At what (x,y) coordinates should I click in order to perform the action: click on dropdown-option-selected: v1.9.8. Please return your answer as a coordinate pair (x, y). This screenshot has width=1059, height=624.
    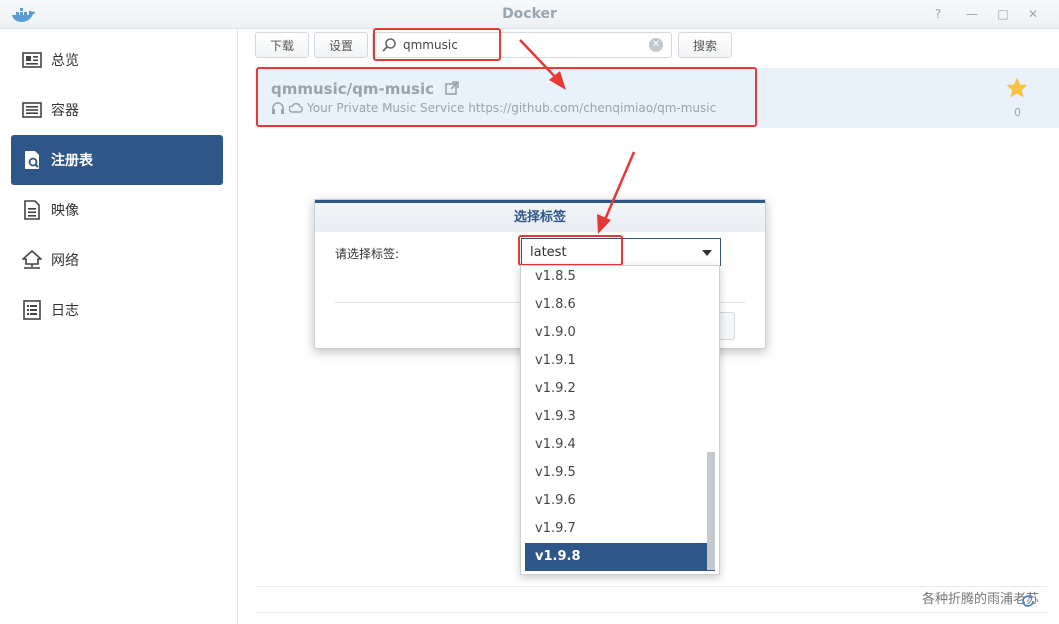
    Looking at the image, I should click on (620, 557).